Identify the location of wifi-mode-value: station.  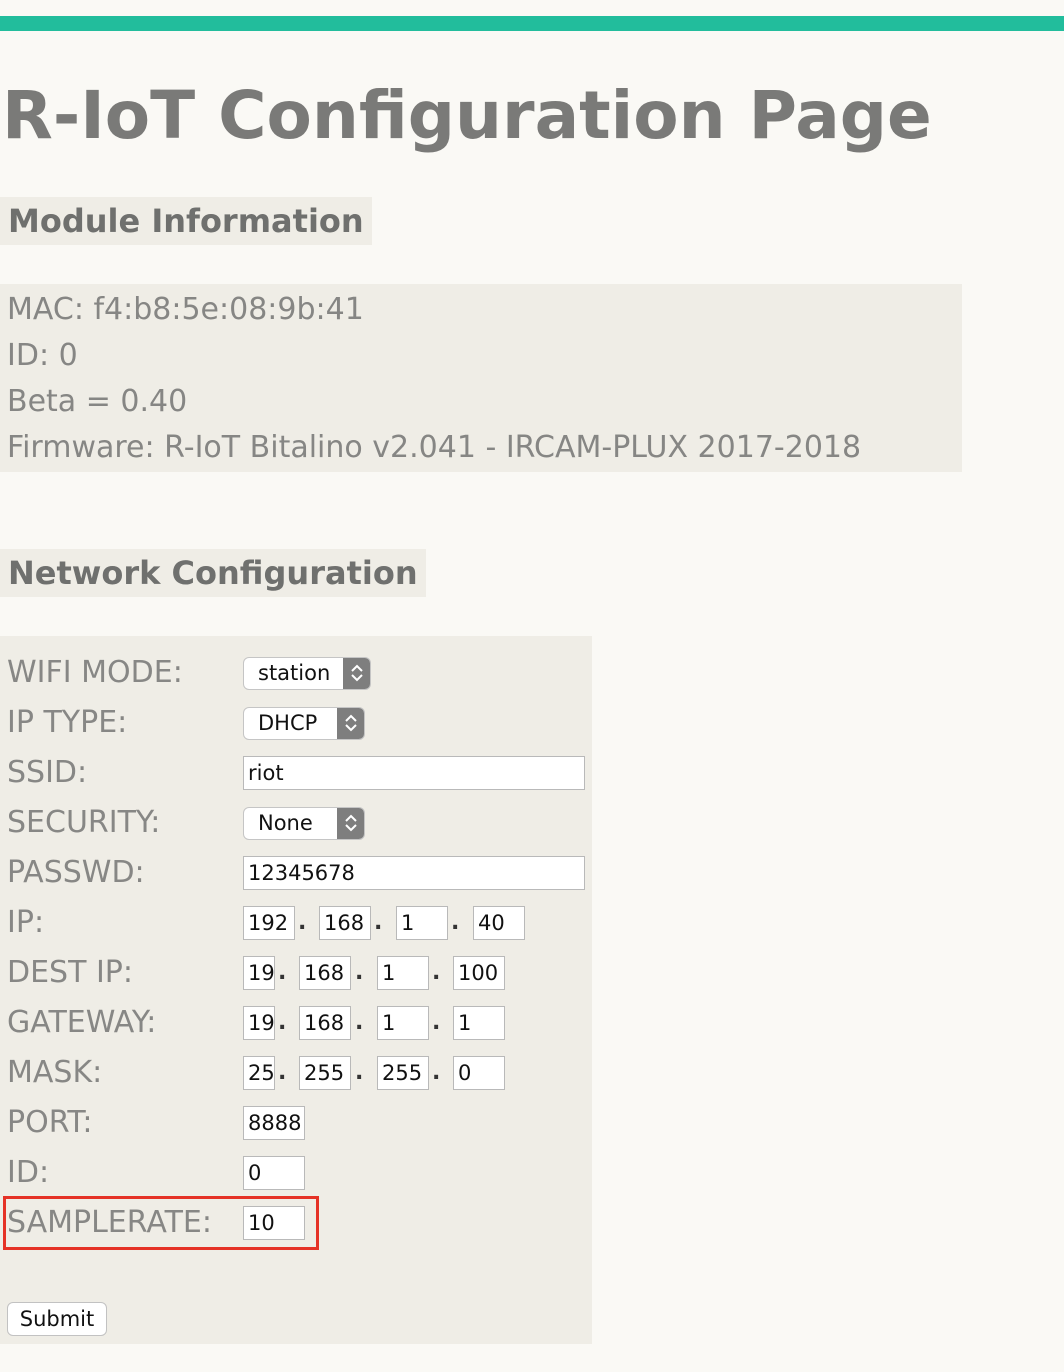
(294, 673).